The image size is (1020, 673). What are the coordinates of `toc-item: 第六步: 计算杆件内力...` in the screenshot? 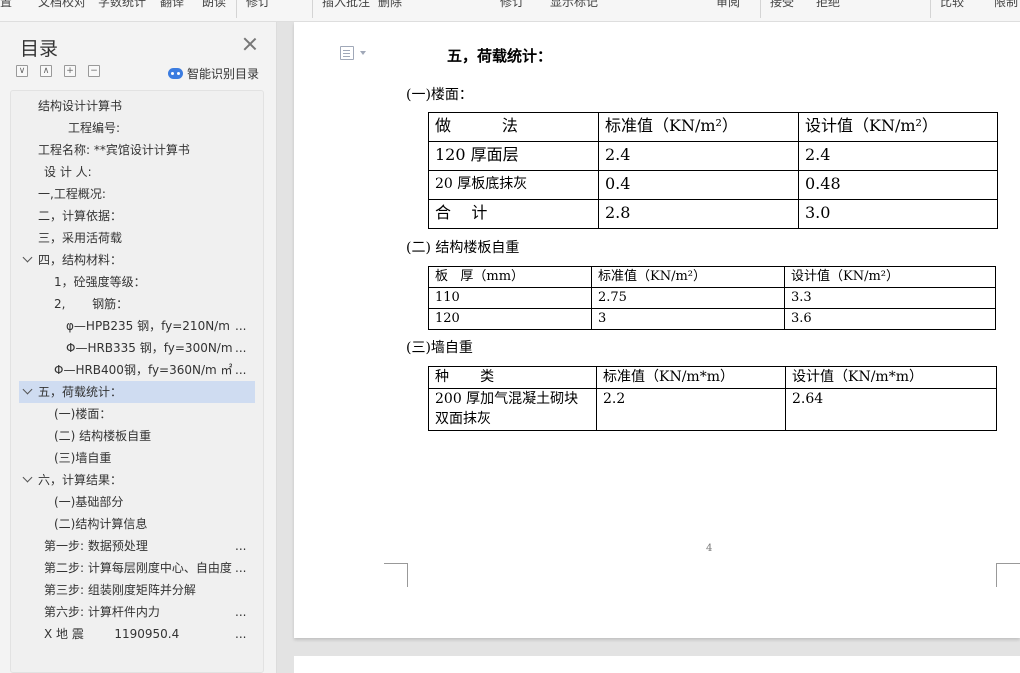 It's located at (137, 612).